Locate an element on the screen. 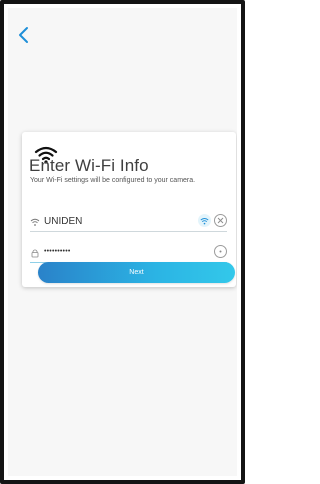 The height and width of the screenshot is (484, 320). wifi-network-status is located at coordinates (204, 220).